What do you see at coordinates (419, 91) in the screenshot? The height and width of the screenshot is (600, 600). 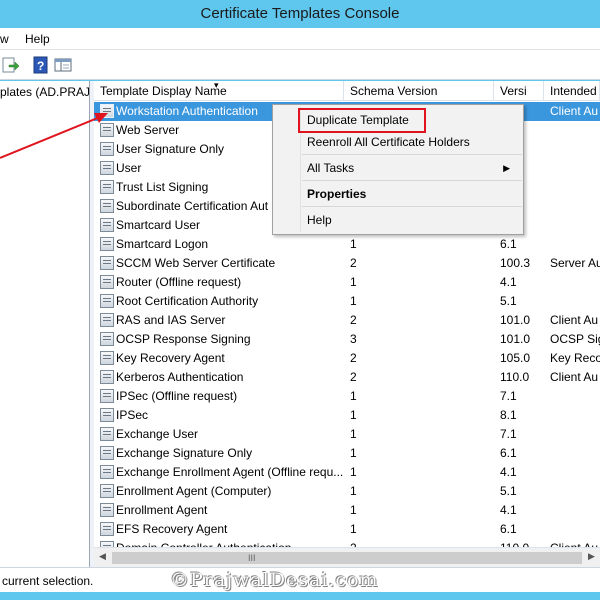 I see `column-header-schema: Schema Version` at bounding box center [419, 91].